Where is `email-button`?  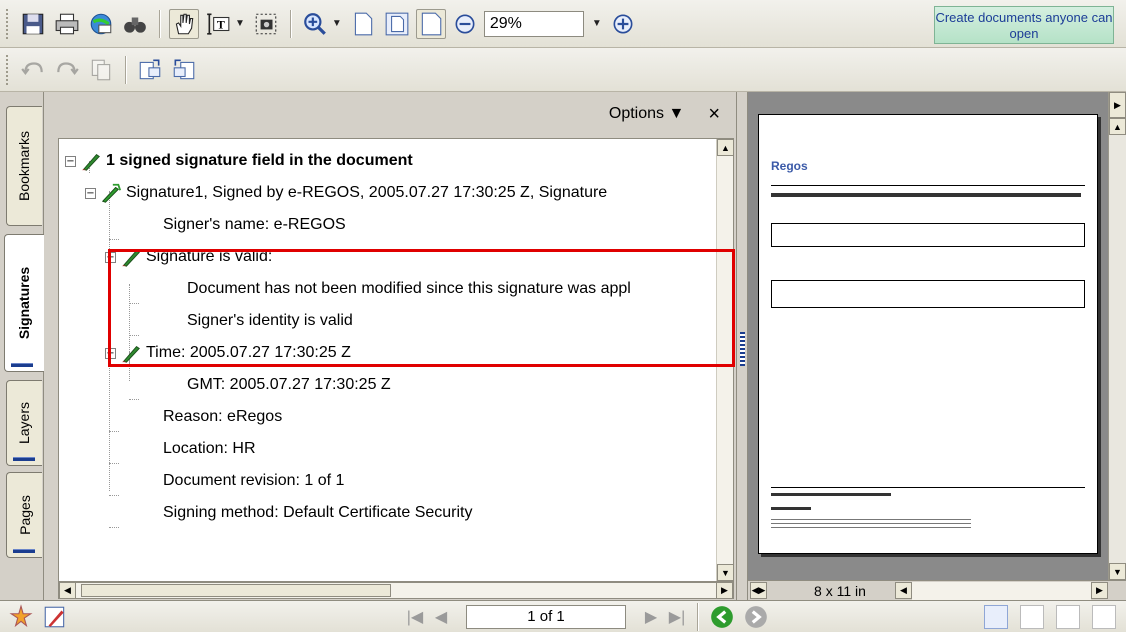 email-button is located at coordinates (101, 24).